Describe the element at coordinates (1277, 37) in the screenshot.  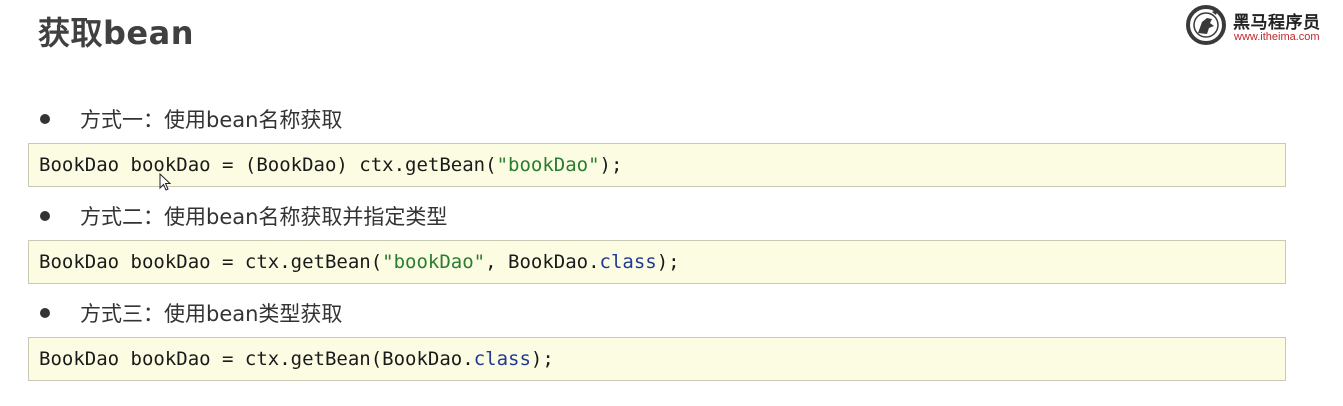
I see `brand-url: www.itheima.com` at that location.